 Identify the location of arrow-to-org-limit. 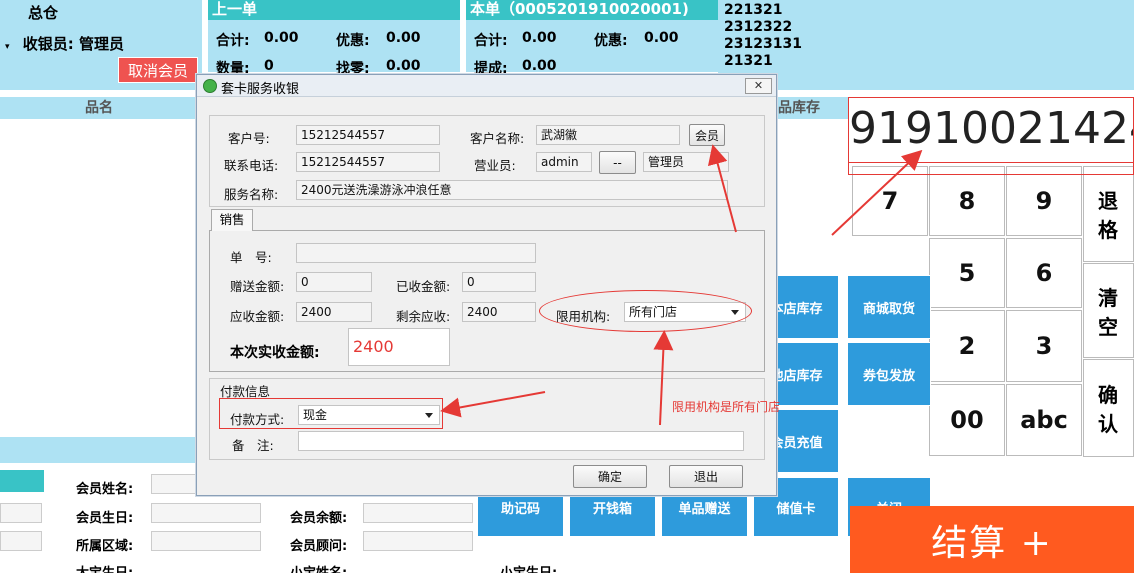
(663, 378).